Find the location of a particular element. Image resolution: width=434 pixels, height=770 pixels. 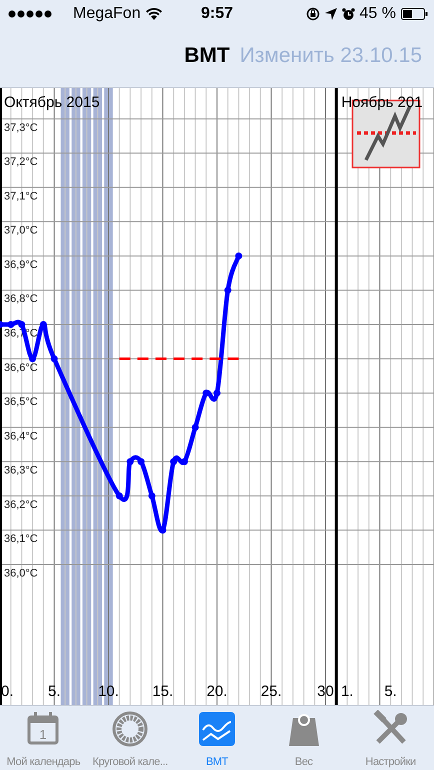

y-axis-label: 37,1°C is located at coordinates (21, 196).